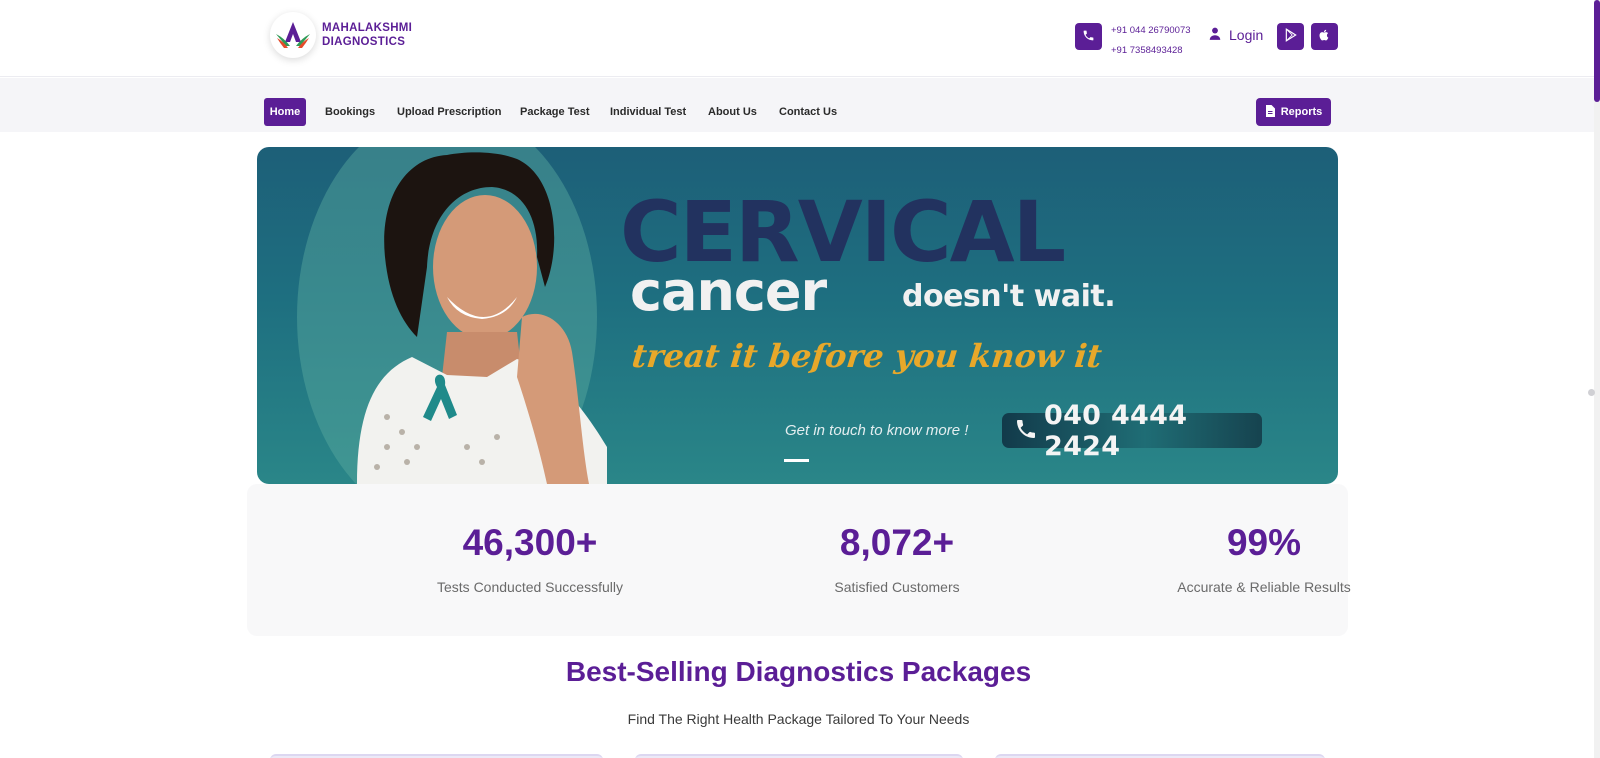 This screenshot has width=1600, height=758. Describe the element at coordinates (798, 671) in the screenshot. I see `section-title: Best-Selling Diagnostics Packages` at that location.